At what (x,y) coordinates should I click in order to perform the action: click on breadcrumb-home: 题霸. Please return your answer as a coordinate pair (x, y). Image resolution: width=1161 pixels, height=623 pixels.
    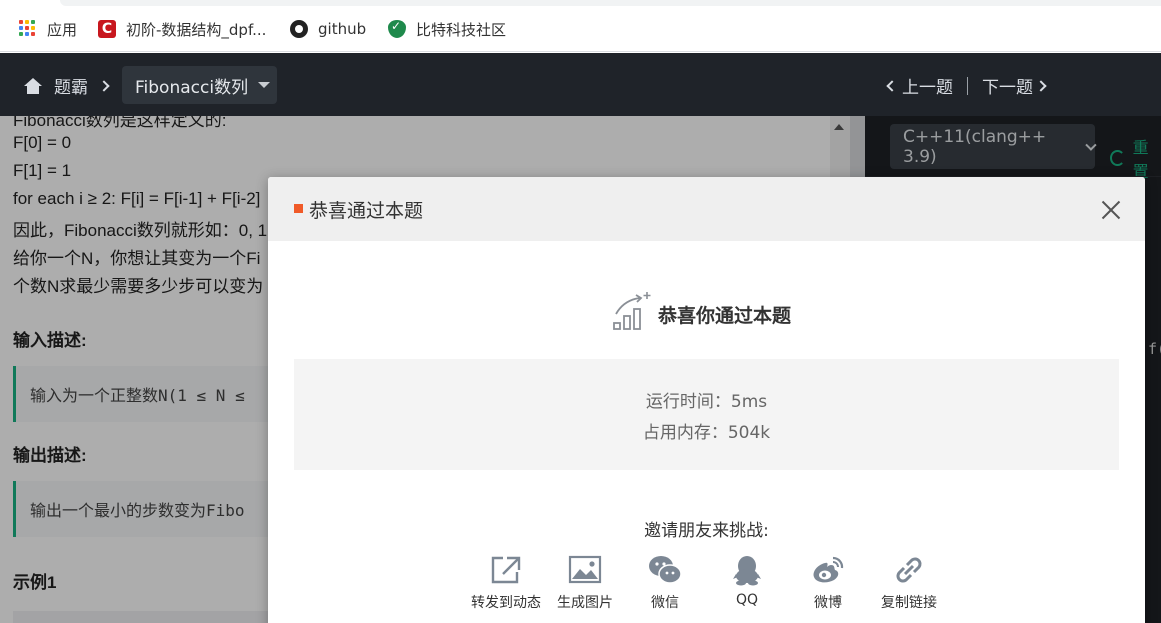
    Looking at the image, I should click on (67, 85).